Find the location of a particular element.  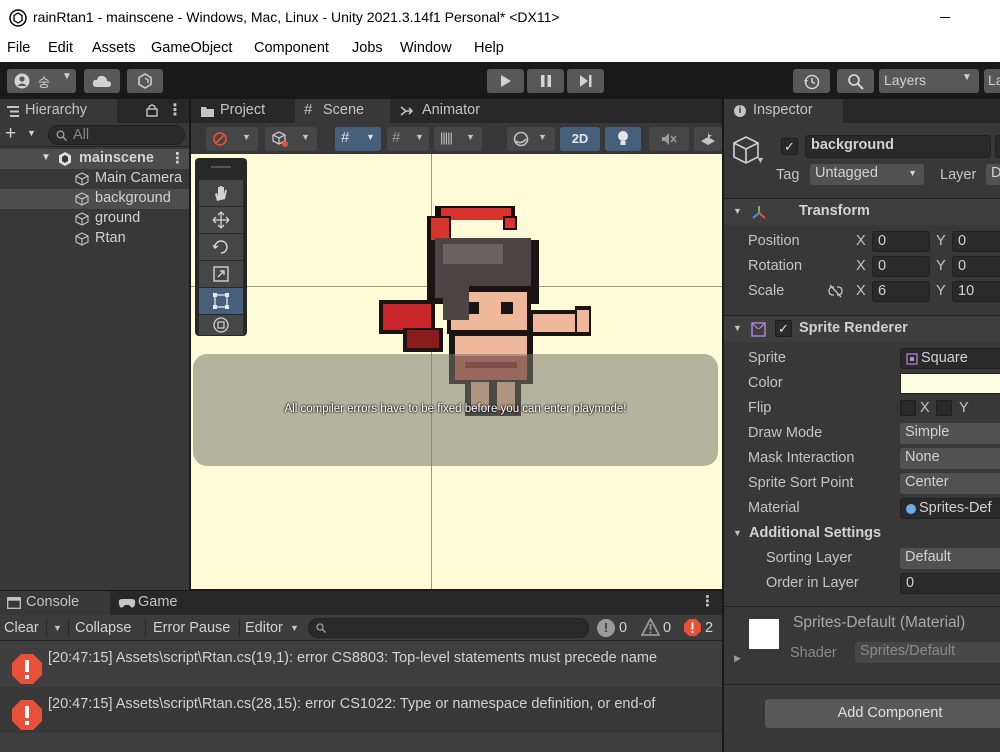

sorting-layer-dropdown: Default is located at coordinates (950, 558).